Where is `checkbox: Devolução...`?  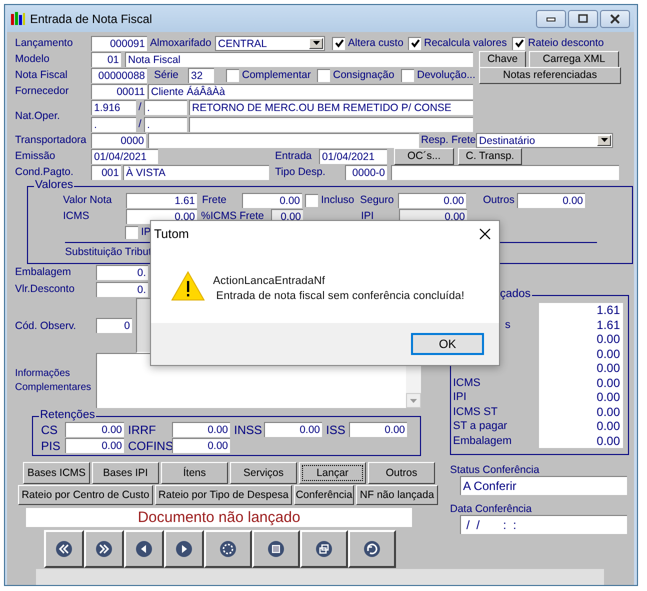 checkbox: Devolução... is located at coordinates (439, 75).